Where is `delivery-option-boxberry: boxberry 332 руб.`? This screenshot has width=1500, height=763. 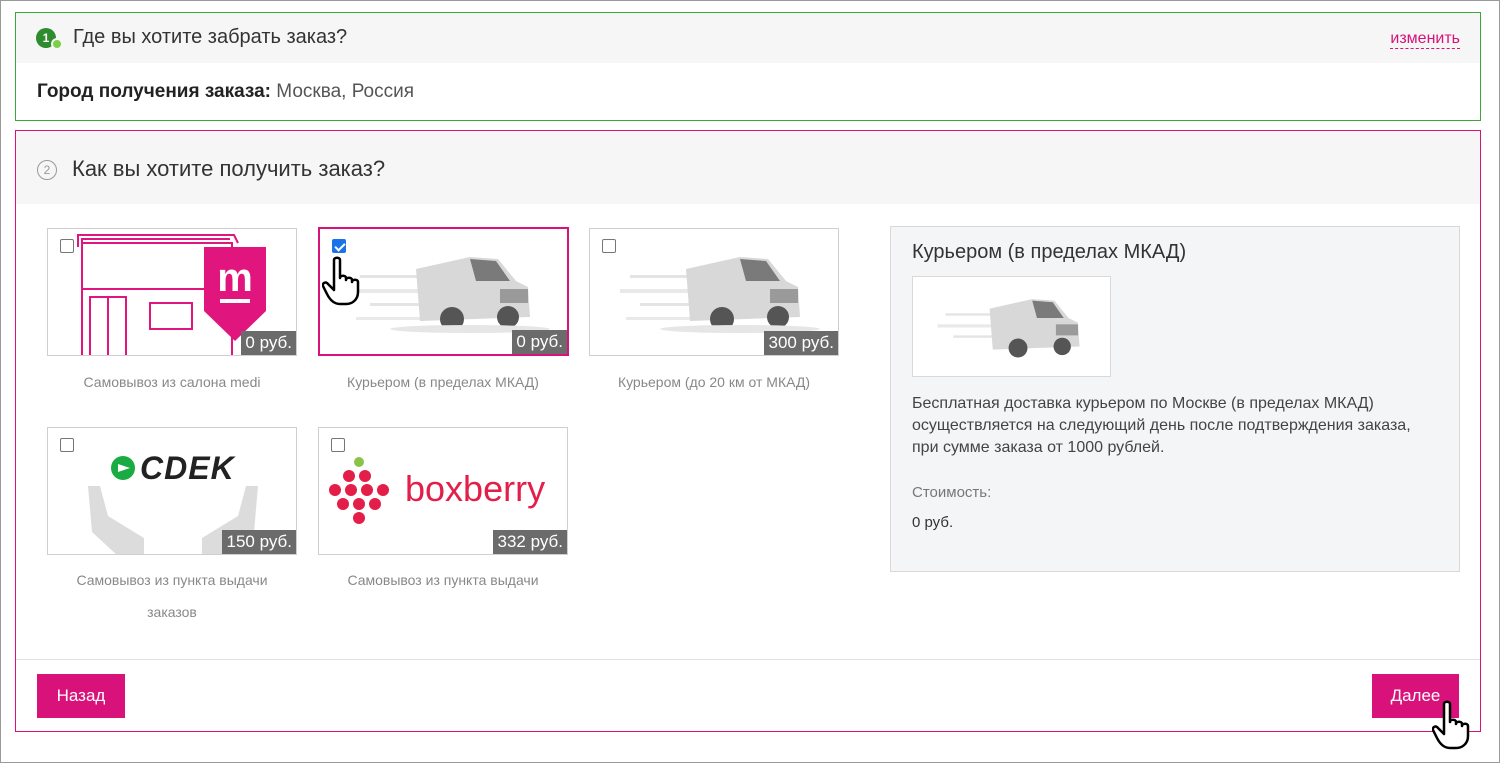 delivery-option-boxberry: boxberry 332 руб. is located at coordinates (443, 491).